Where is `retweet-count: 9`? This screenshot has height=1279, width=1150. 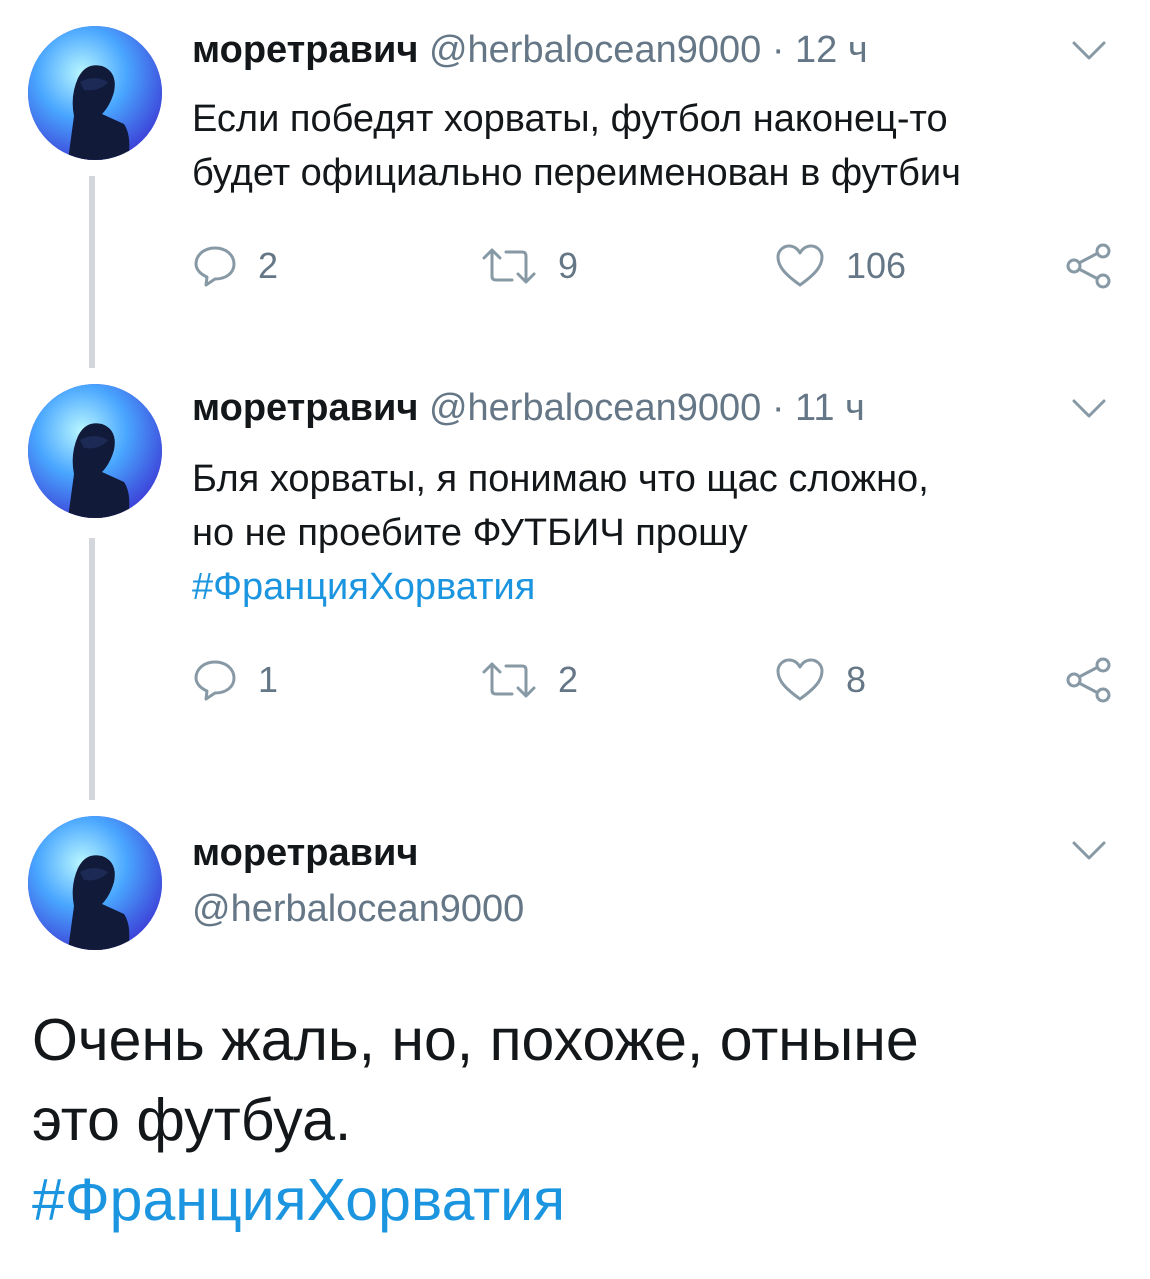
retweet-count: 9 is located at coordinates (568, 265).